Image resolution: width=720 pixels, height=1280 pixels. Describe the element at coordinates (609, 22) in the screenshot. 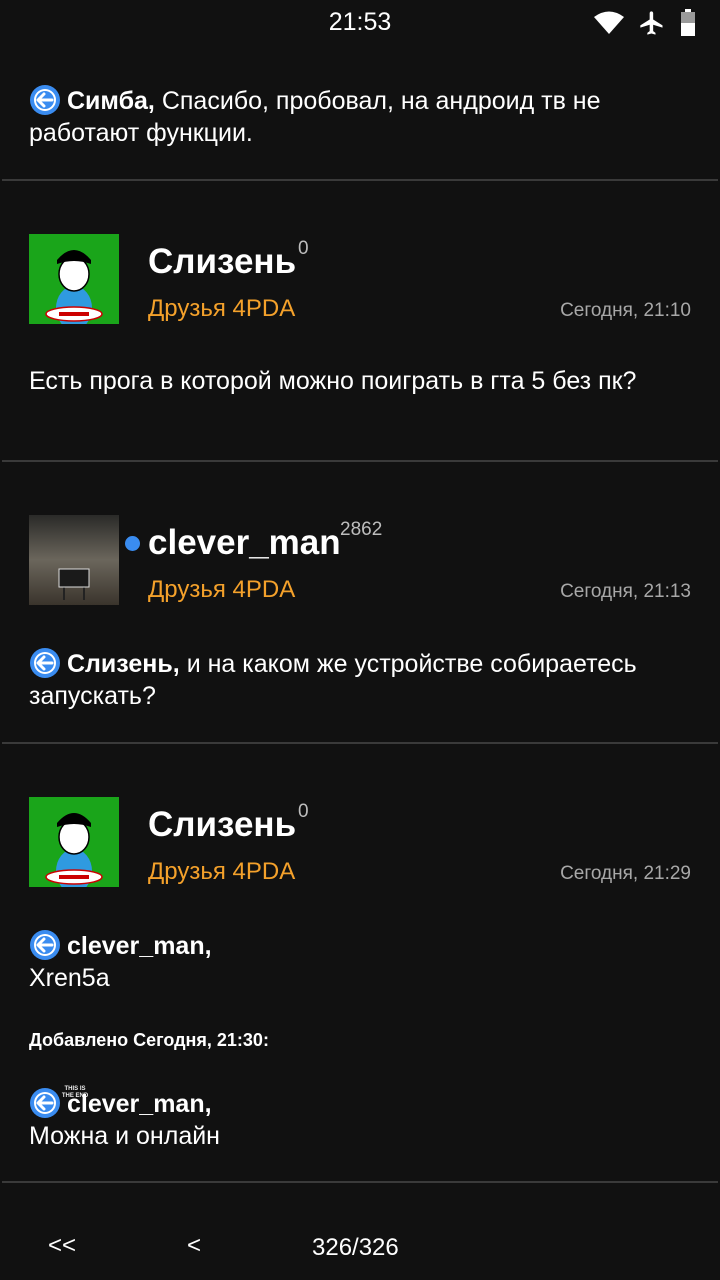

I see `wifi-icon` at that location.